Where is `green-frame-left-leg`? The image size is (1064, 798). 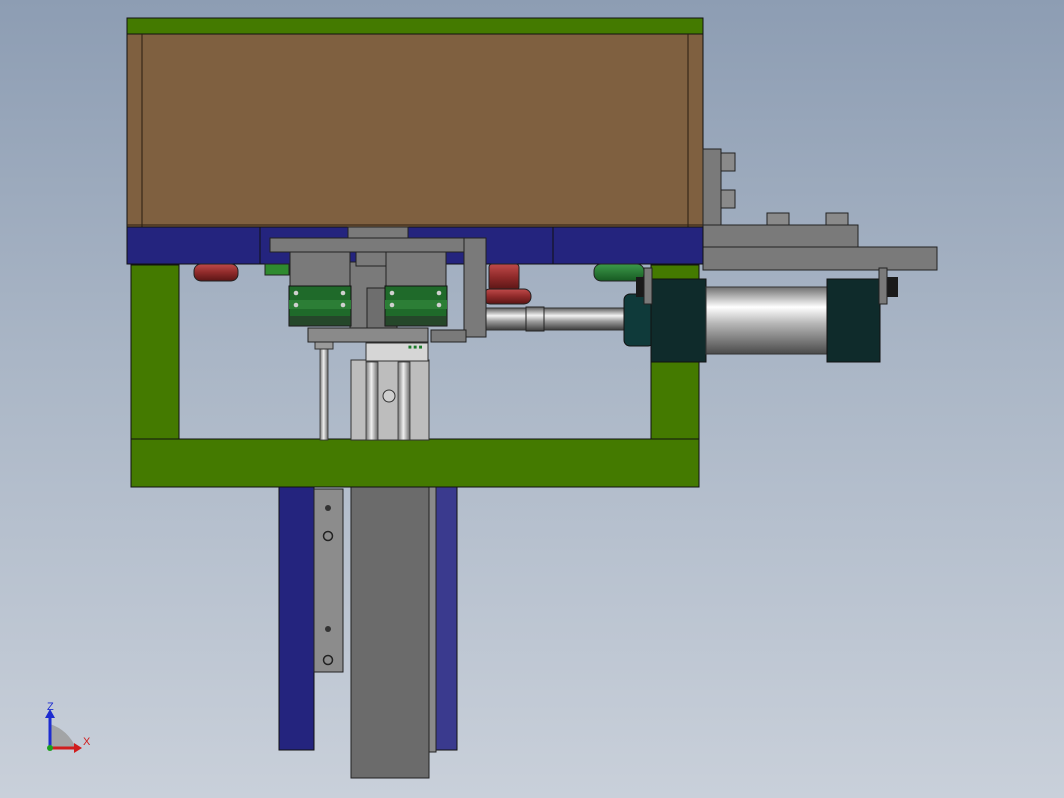 green-frame-left-leg is located at coordinates (155, 355).